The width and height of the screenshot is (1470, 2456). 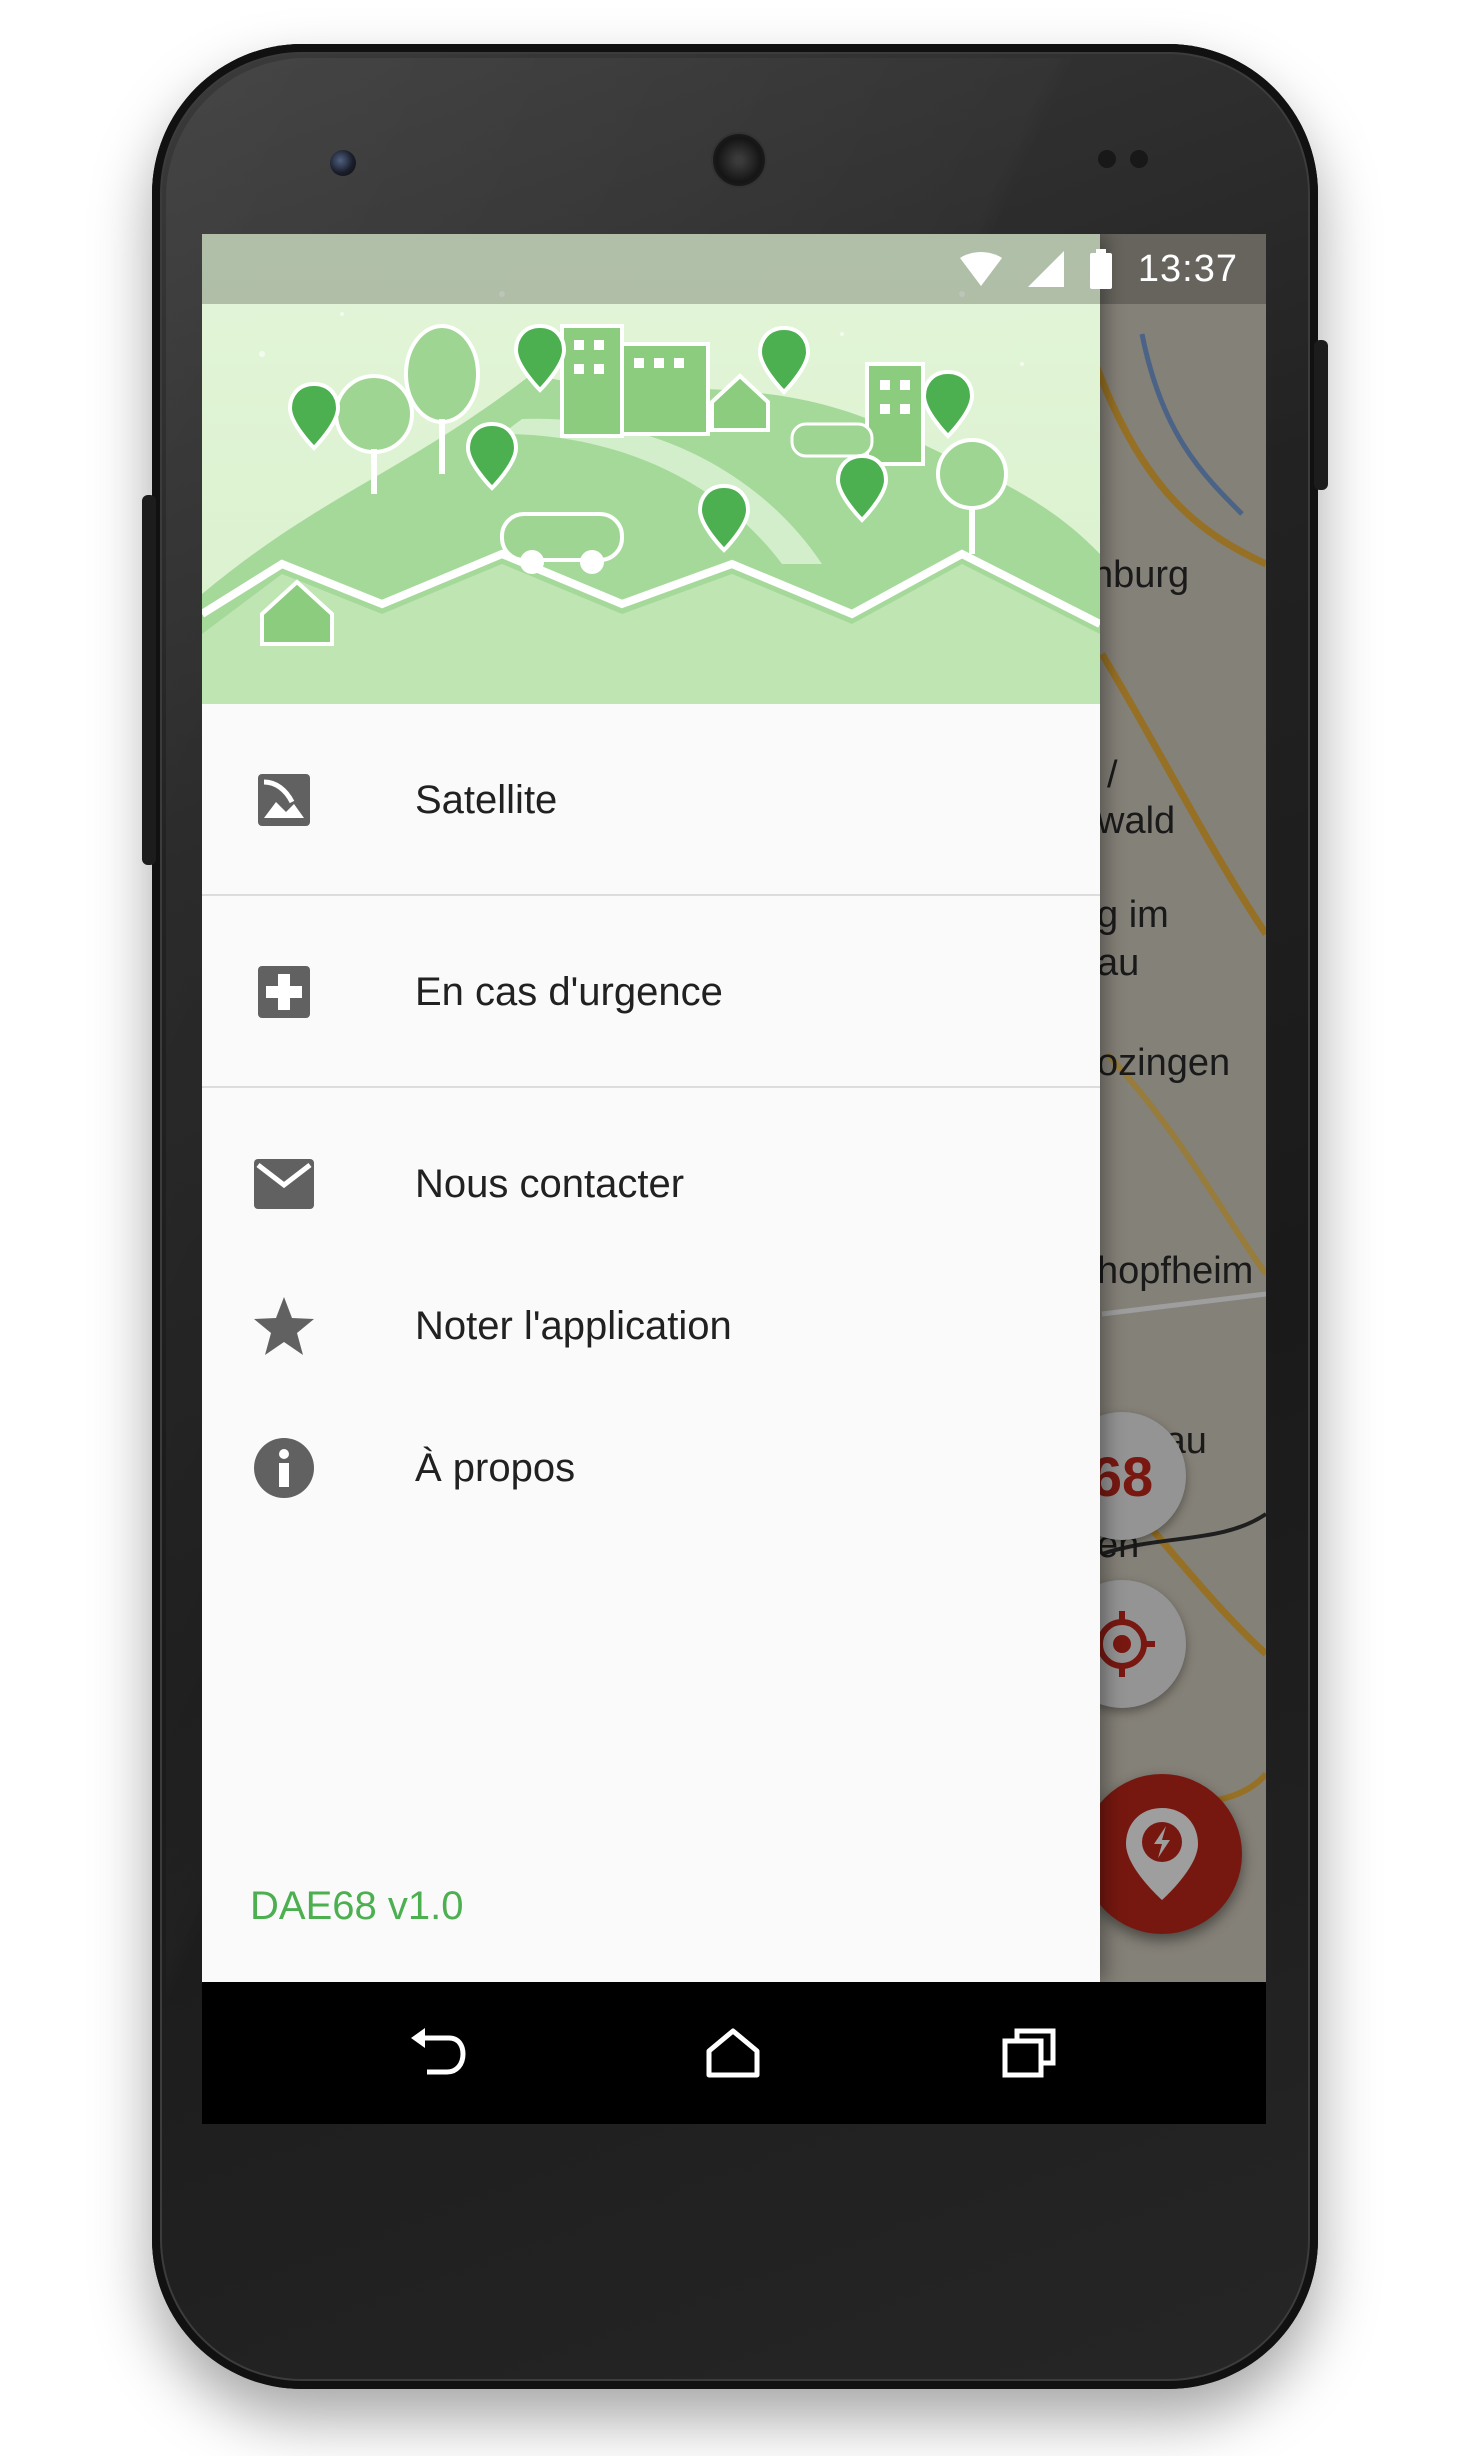 I want to click on proximity-sensor, so click(x=1107, y=159).